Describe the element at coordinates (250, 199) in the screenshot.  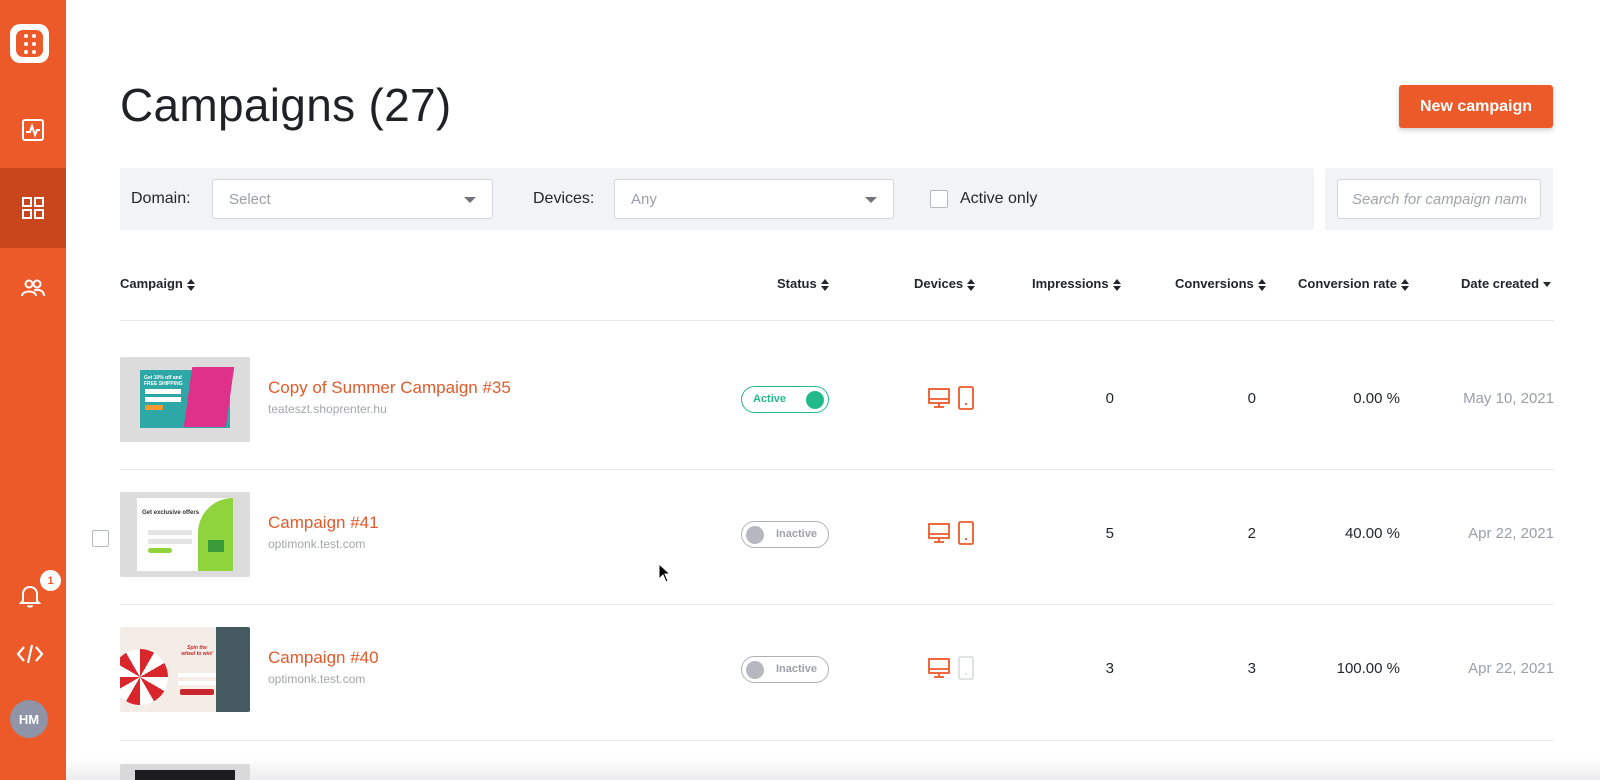
I see `domain-select-value: Select` at that location.